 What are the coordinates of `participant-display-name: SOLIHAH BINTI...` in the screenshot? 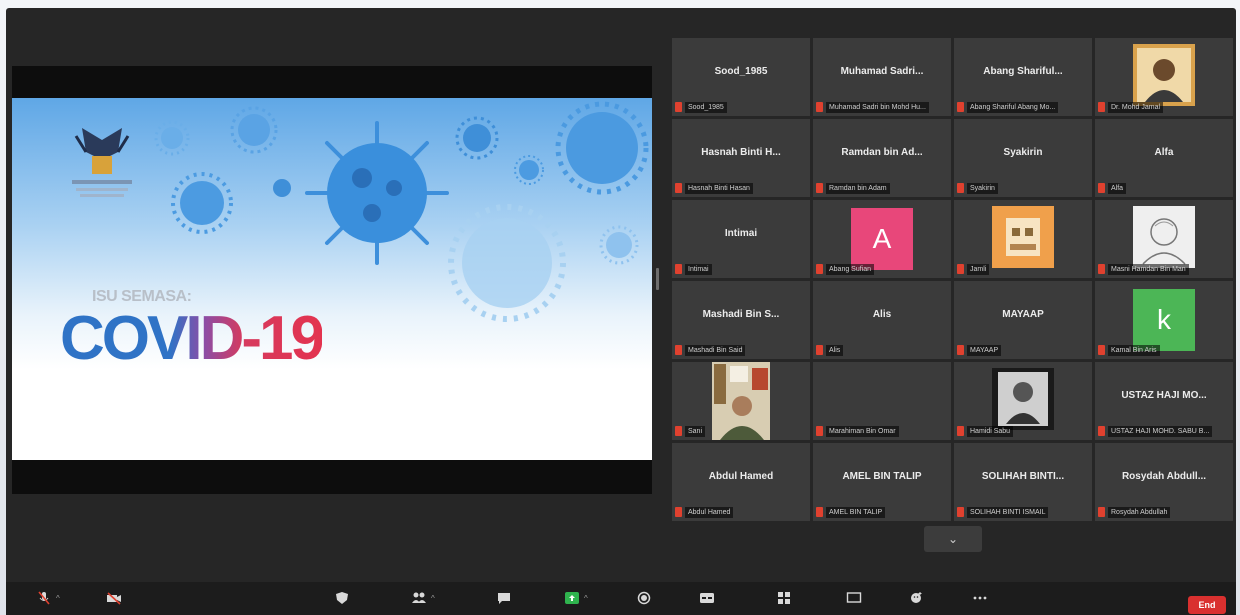 It's located at (1023, 476).